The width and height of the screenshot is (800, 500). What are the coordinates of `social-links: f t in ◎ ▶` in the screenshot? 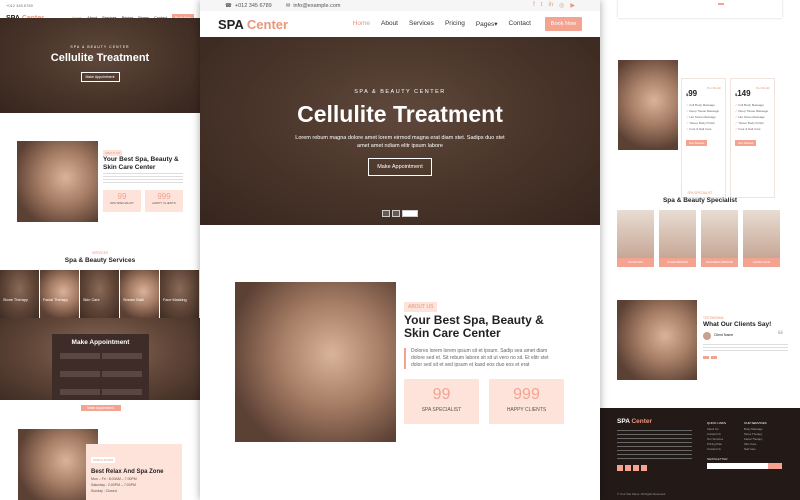 It's located at (554, 5).